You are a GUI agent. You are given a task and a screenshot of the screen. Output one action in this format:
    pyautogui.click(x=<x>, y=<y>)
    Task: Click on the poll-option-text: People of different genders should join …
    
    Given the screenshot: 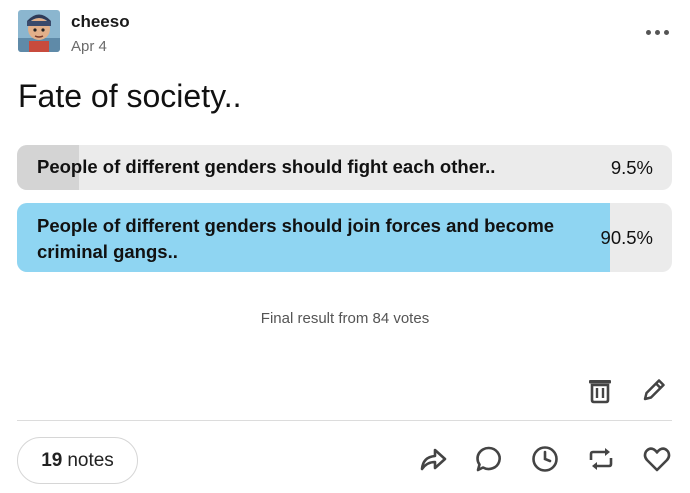 What is the action you would take?
    pyautogui.click(x=296, y=238)
    